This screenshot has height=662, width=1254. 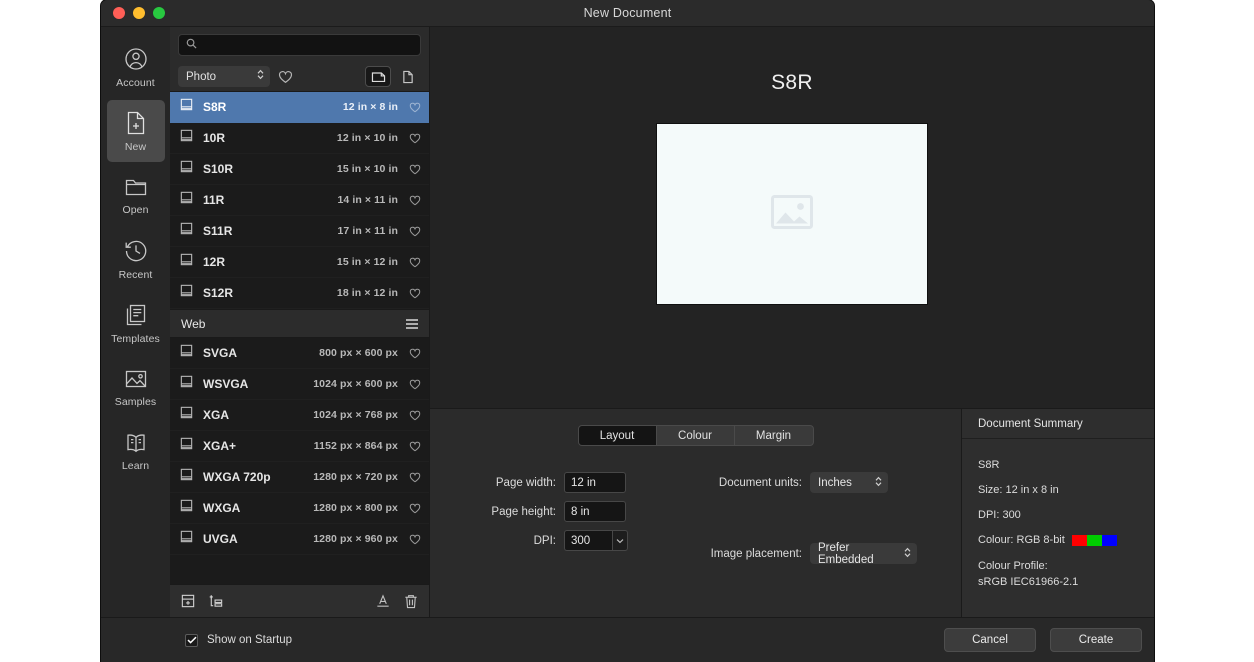 What do you see at coordinates (588, 540) in the screenshot?
I see `dpi-input: 300` at bounding box center [588, 540].